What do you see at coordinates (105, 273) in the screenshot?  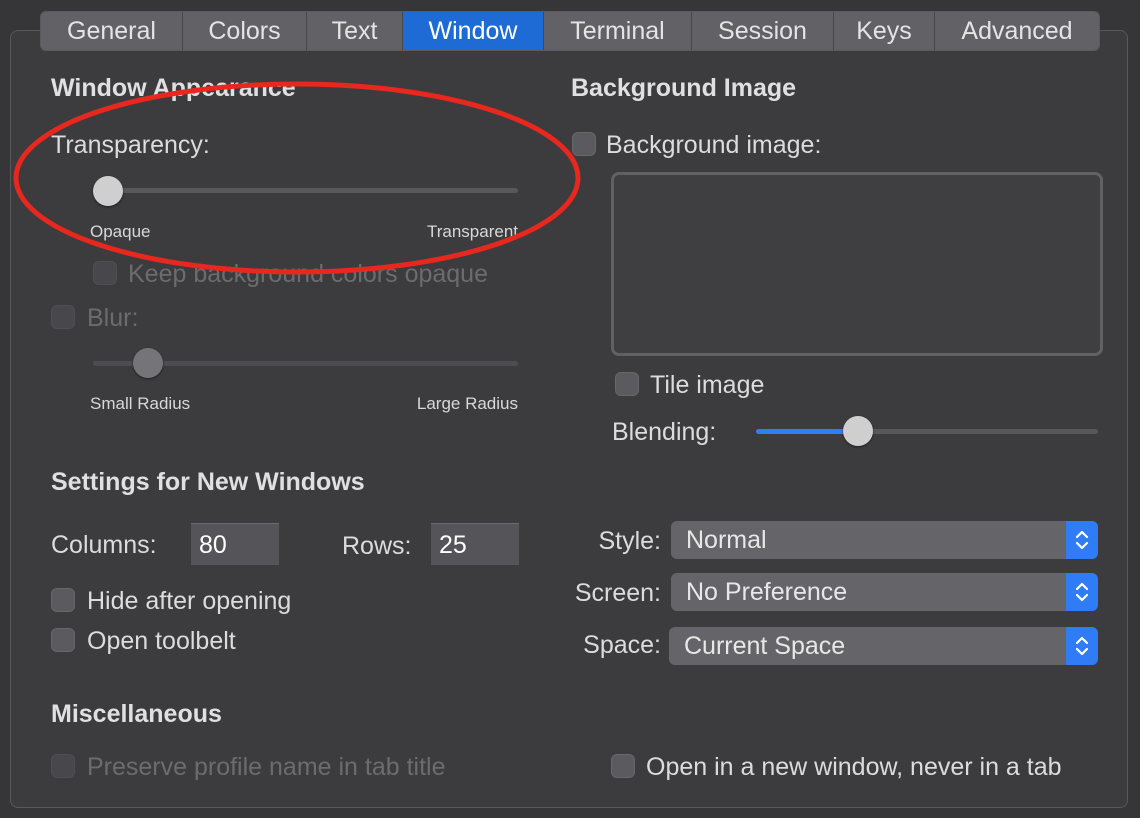 I see `keep-bg-opaque-checkbox` at bounding box center [105, 273].